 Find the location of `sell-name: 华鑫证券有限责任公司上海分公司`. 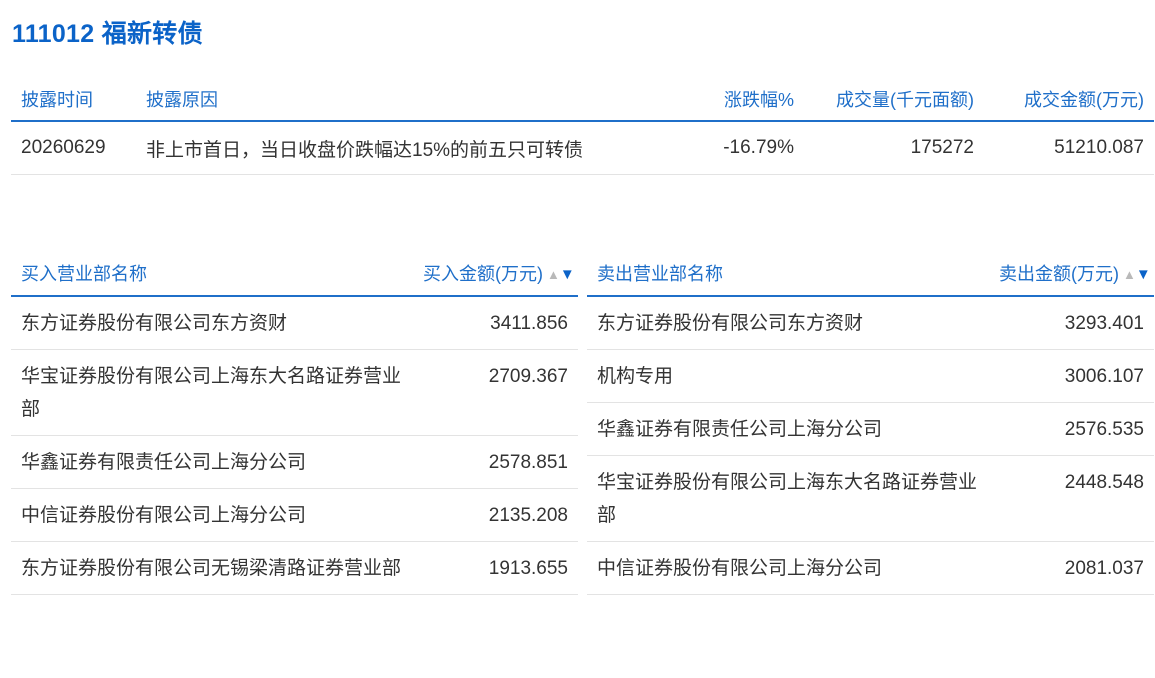

sell-name: 华鑫证券有限责任公司上海分公司 is located at coordinates (788, 429).